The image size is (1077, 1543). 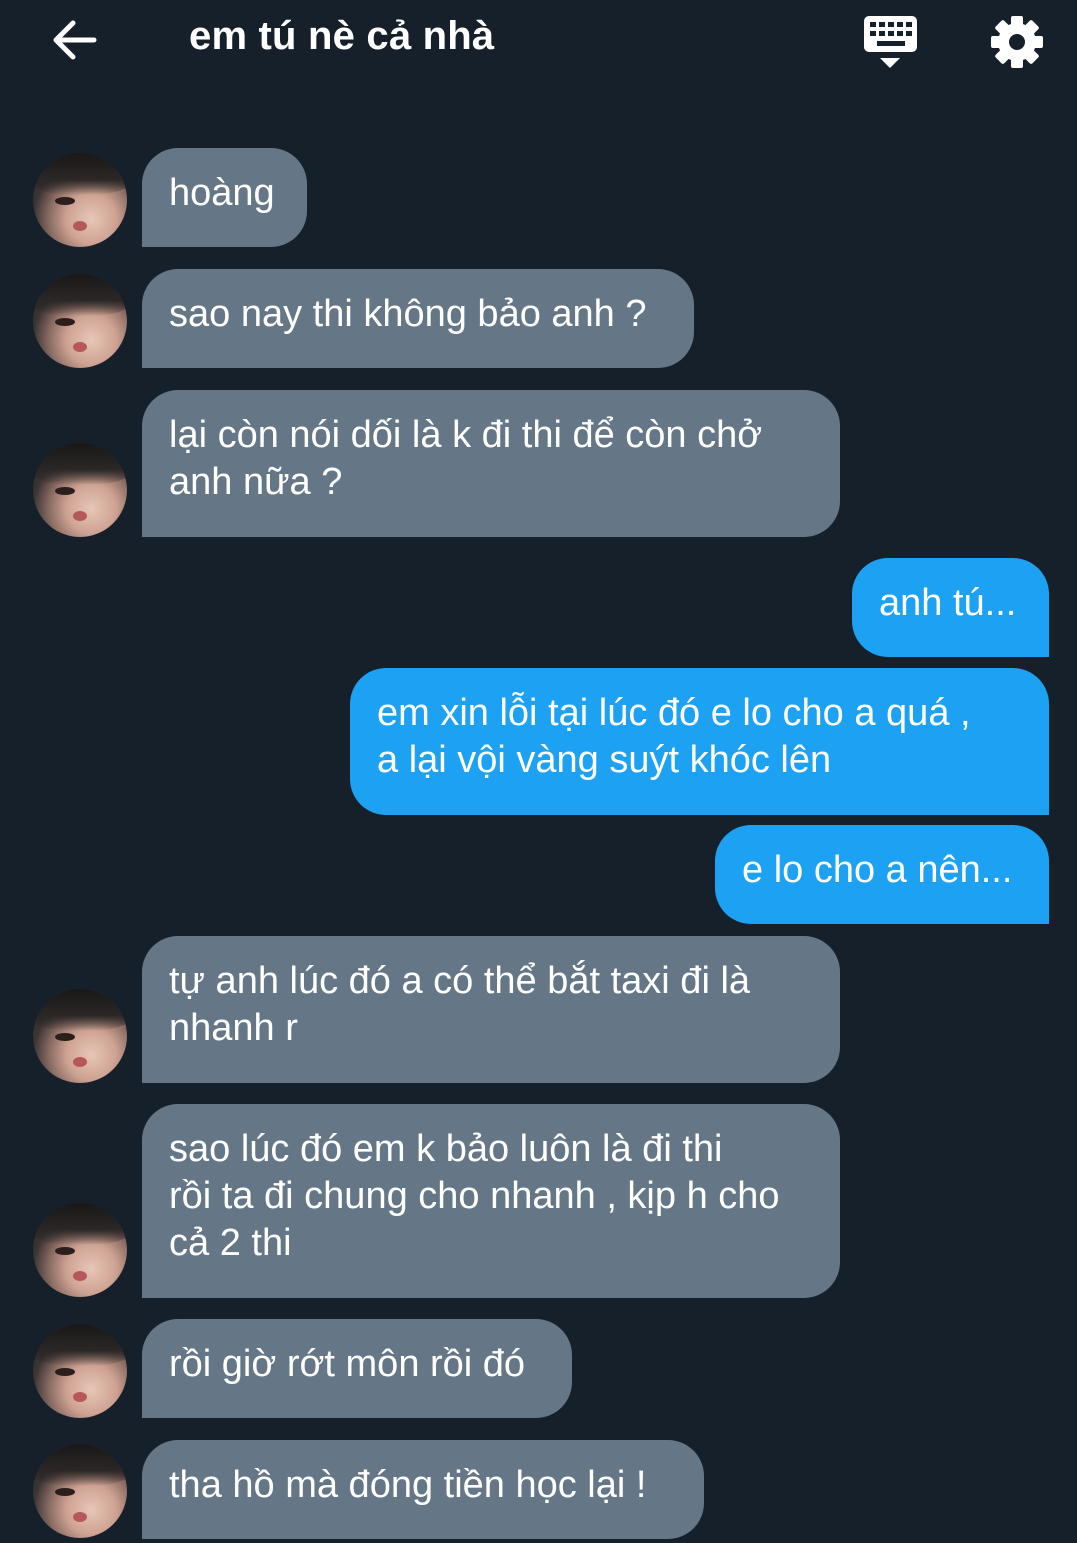 What do you see at coordinates (604, 760) in the screenshot?
I see `message-line: a lại vội vàng suýt khóc lên` at bounding box center [604, 760].